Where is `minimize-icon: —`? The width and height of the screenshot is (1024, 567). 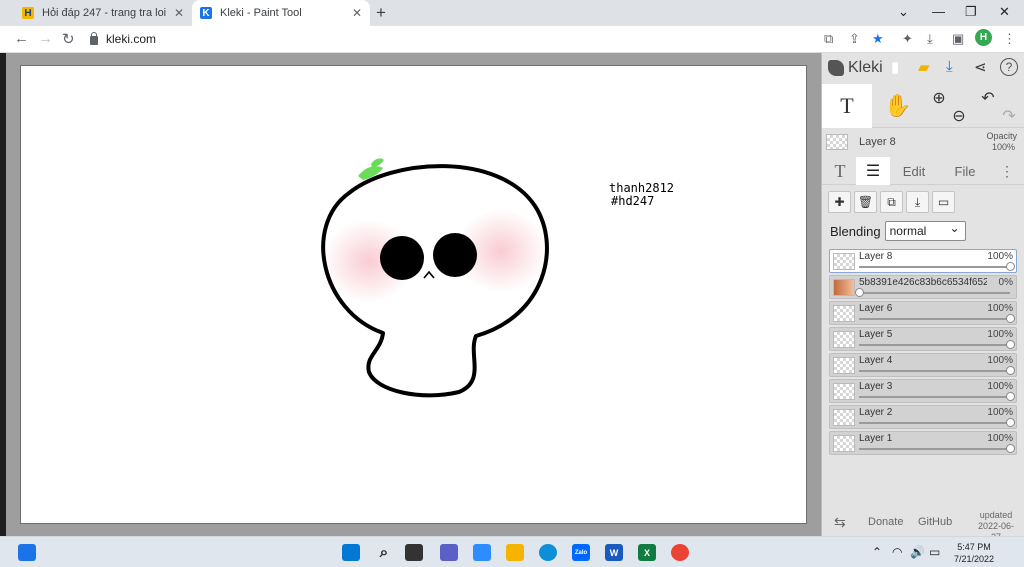
minimize-icon: — is located at coordinates (938, 11).